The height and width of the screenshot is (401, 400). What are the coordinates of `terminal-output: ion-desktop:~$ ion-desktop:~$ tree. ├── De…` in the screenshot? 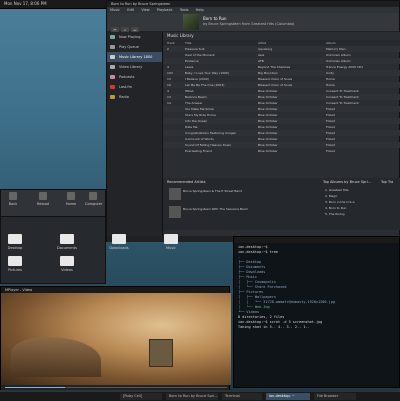 It's located at (318, 287).